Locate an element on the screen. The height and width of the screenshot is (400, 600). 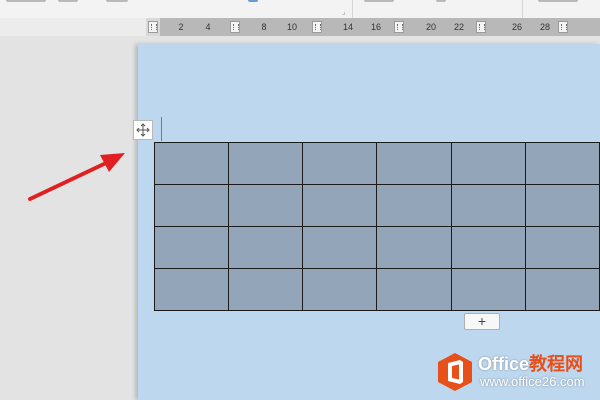
watermark-title-orange: 教程网 is located at coordinates (556, 364).